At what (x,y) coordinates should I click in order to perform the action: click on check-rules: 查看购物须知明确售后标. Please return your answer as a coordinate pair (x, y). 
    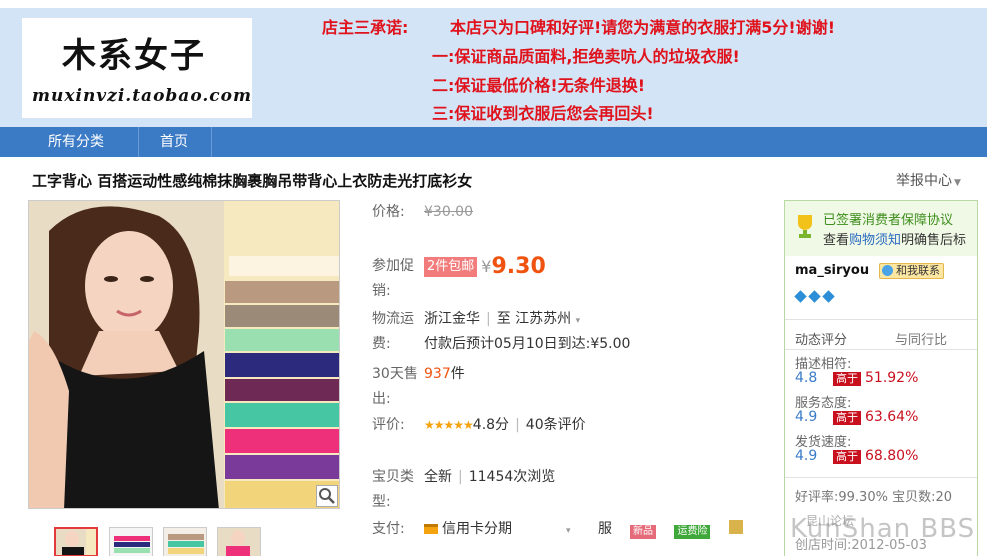
    Looking at the image, I should click on (894, 238).